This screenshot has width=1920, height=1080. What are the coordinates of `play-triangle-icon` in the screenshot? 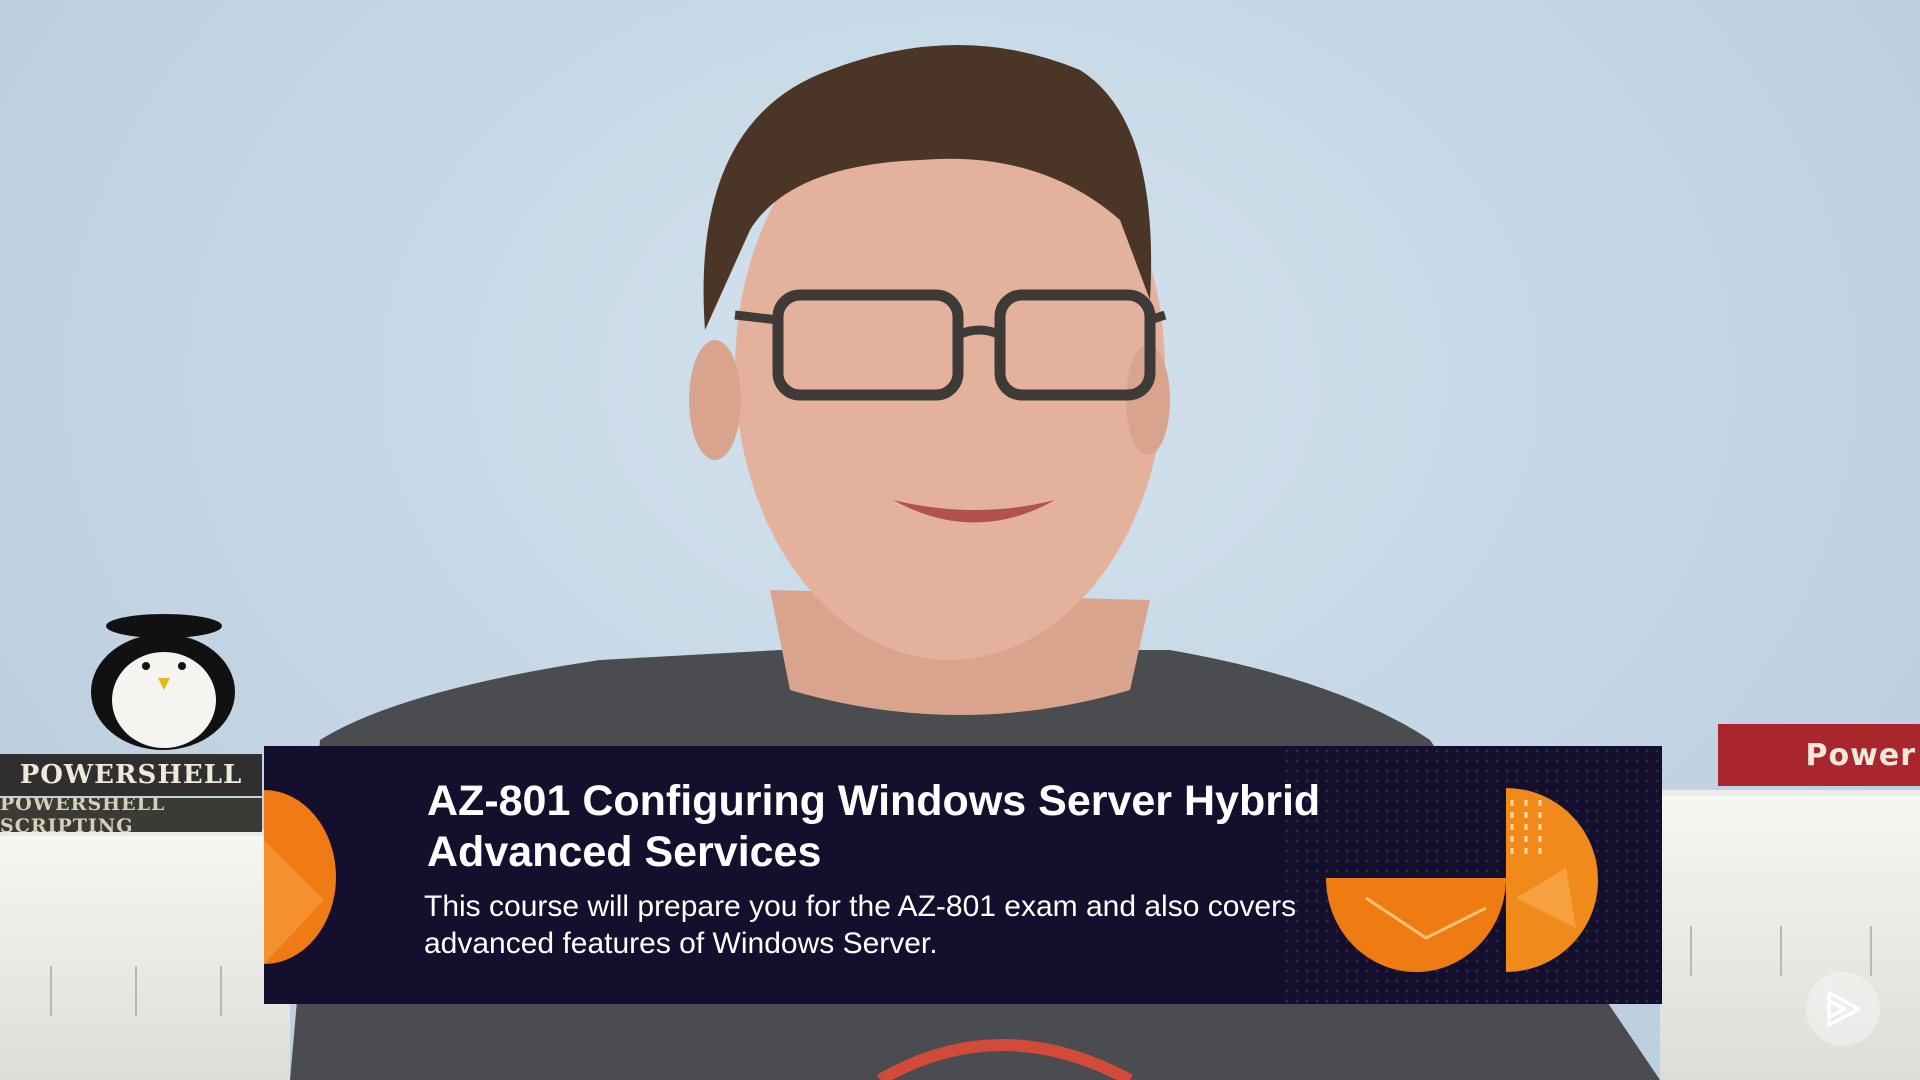 It's located at (1844, 1009).